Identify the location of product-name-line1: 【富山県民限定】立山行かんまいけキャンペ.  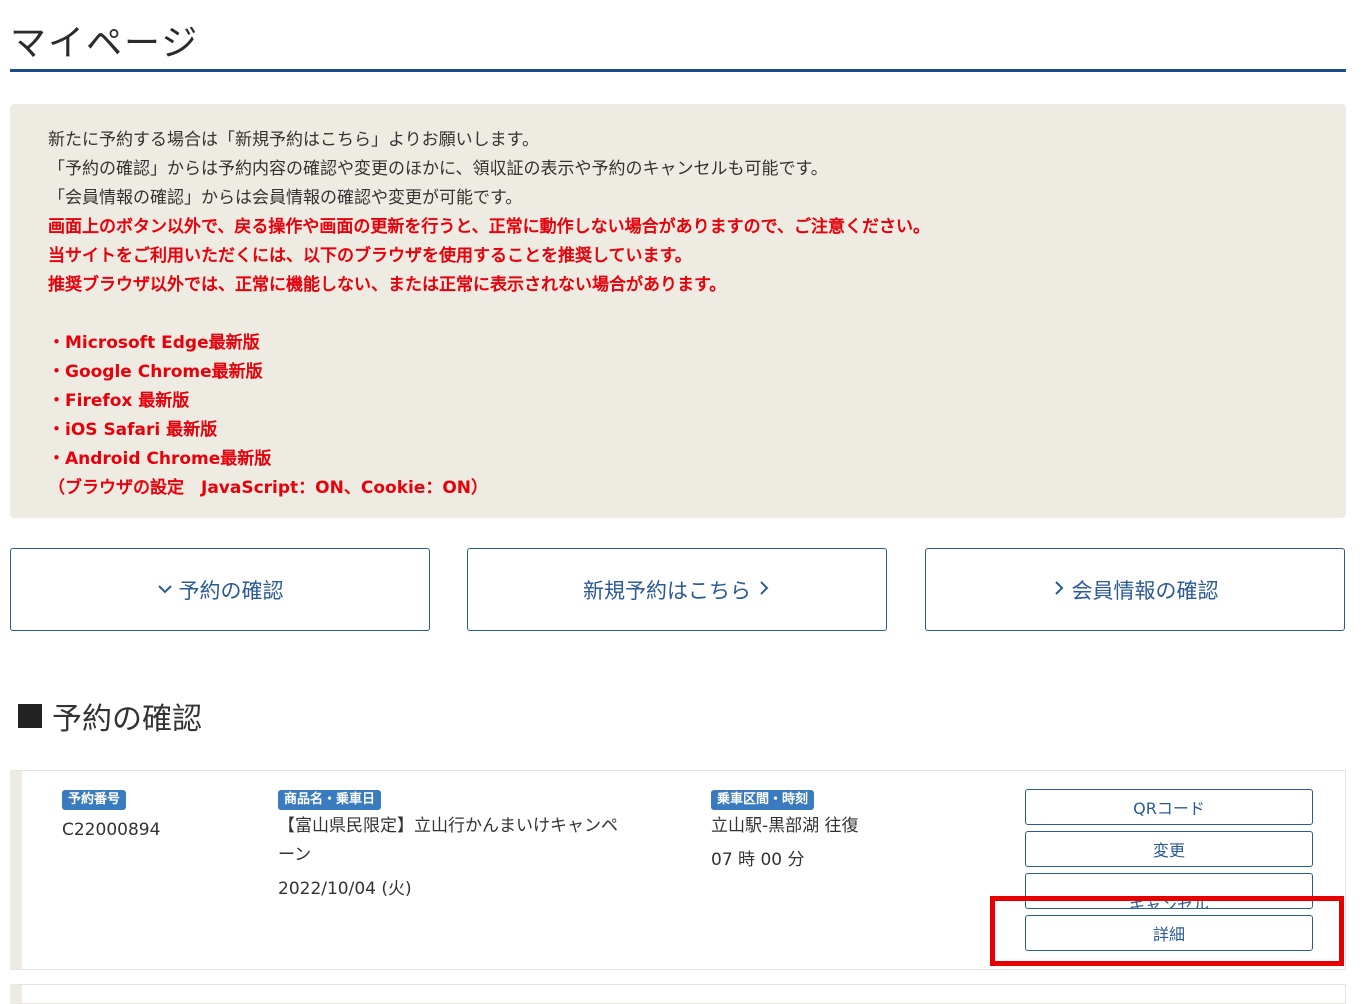
(448, 826).